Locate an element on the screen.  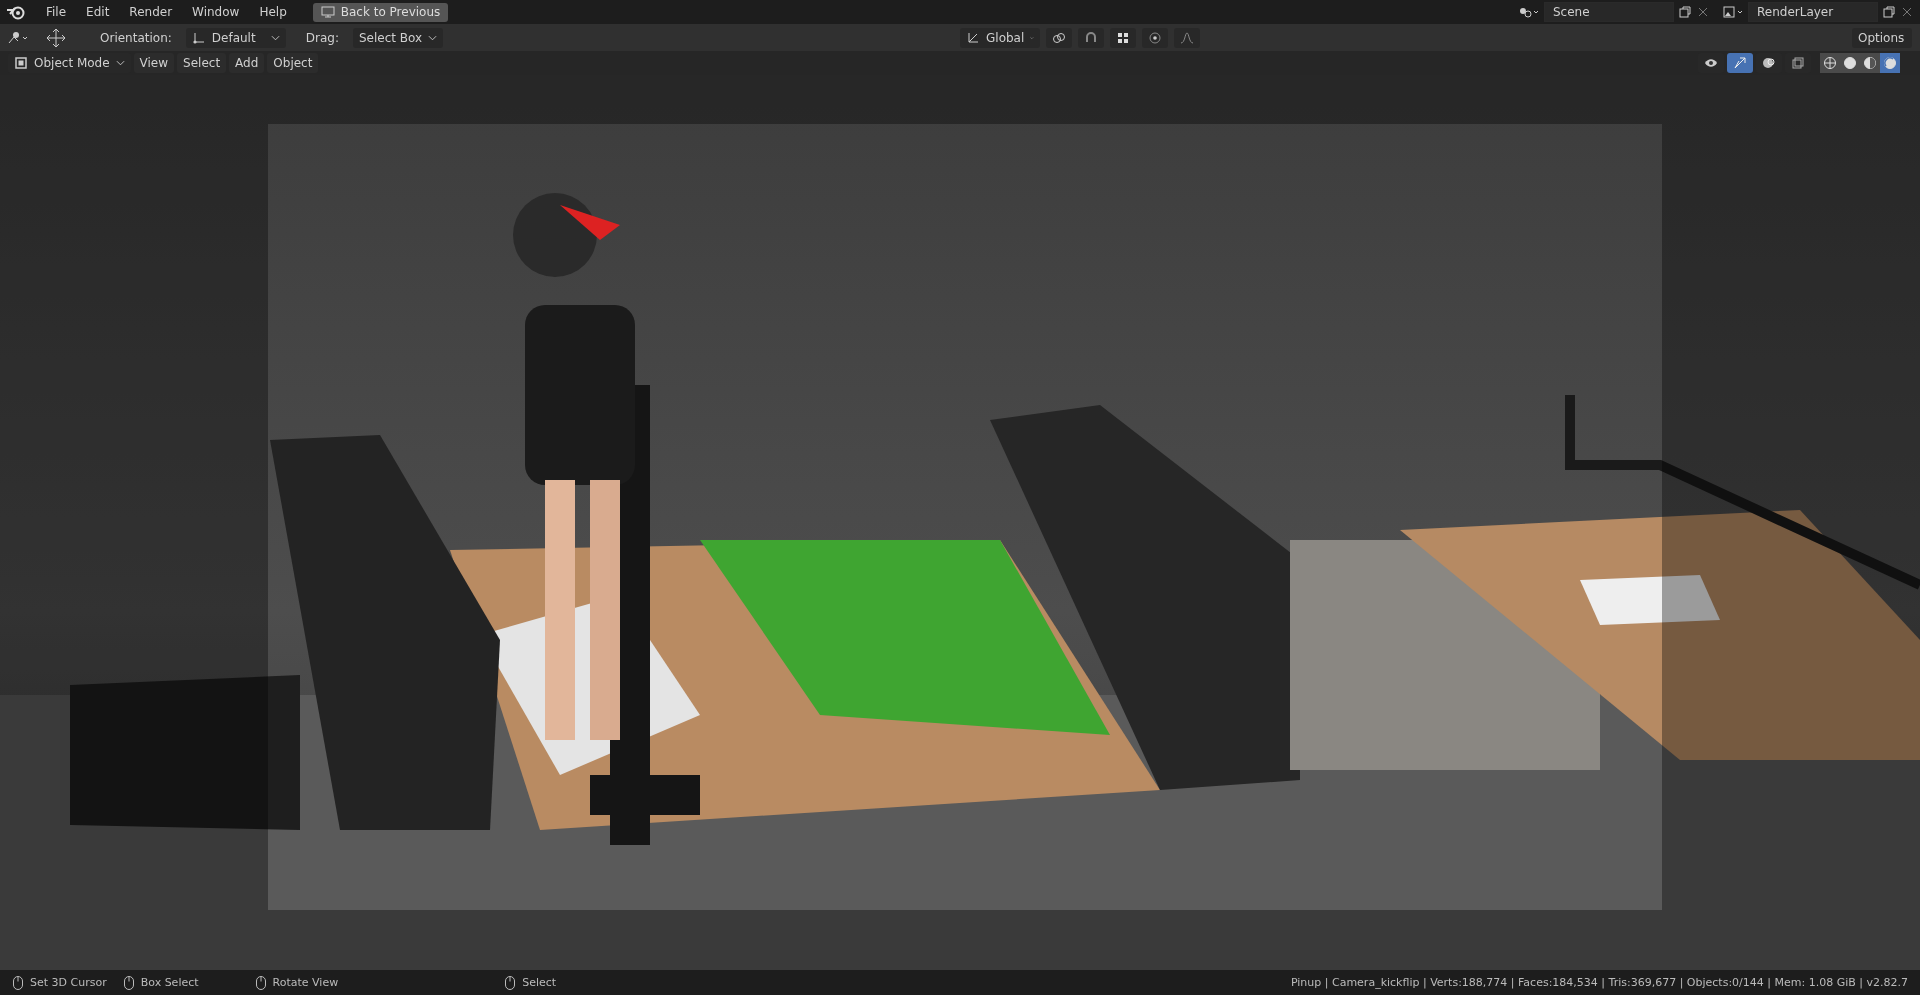
cube-icon is located at coordinates (21, 63).